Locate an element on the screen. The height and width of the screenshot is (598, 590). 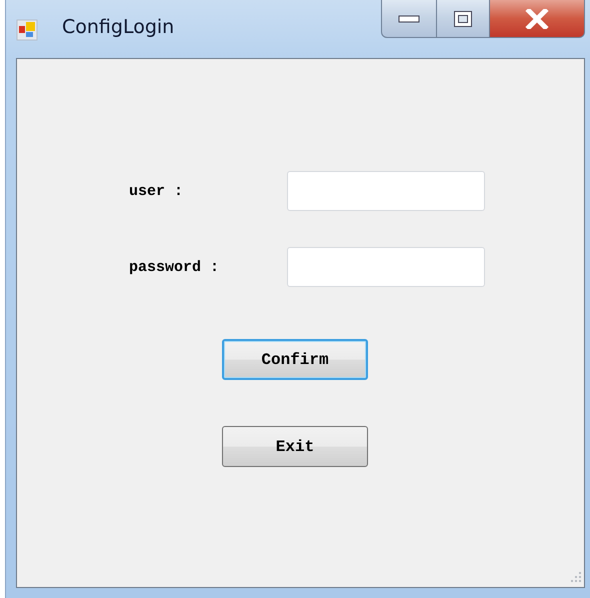
maximize-icon is located at coordinates (463, 19).